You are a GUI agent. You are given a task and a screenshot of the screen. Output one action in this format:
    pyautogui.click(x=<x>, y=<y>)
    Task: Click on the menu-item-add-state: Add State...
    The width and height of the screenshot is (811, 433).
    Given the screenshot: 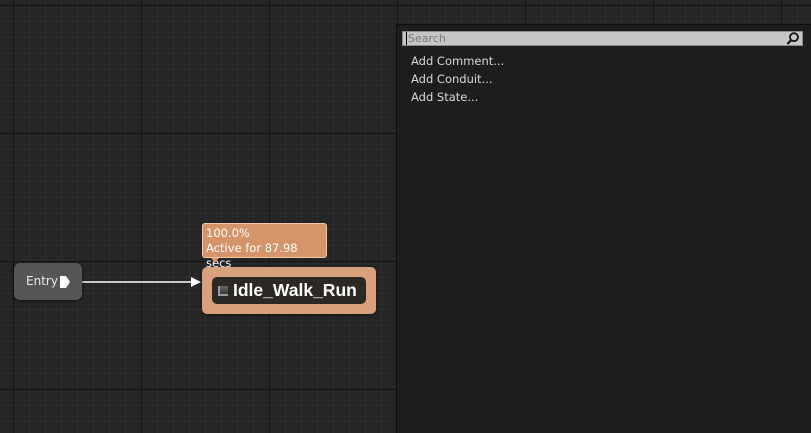 What is the action you would take?
    pyautogui.click(x=457, y=97)
    